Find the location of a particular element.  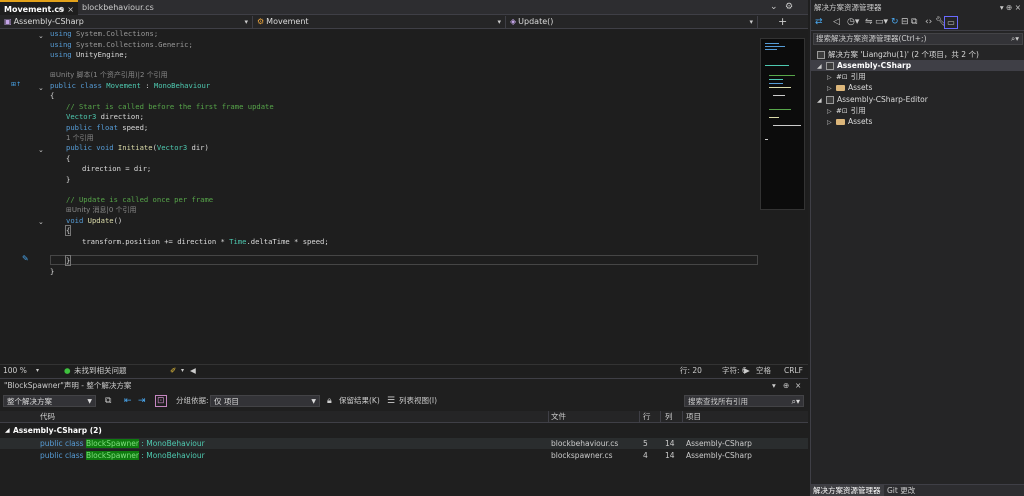

solution-search-input: 搜索解决方案资源管理器(Ctrl+;) ⌕▾ is located at coordinates (918, 39).